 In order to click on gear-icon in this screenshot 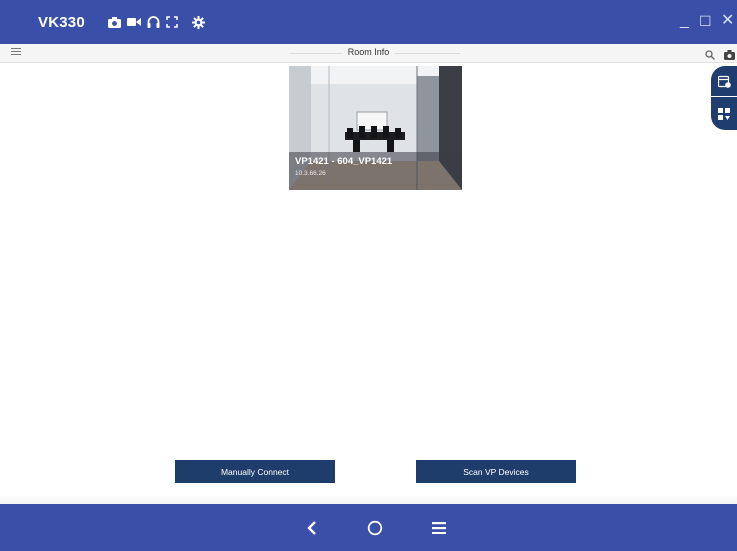, I will do `click(198, 22)`.